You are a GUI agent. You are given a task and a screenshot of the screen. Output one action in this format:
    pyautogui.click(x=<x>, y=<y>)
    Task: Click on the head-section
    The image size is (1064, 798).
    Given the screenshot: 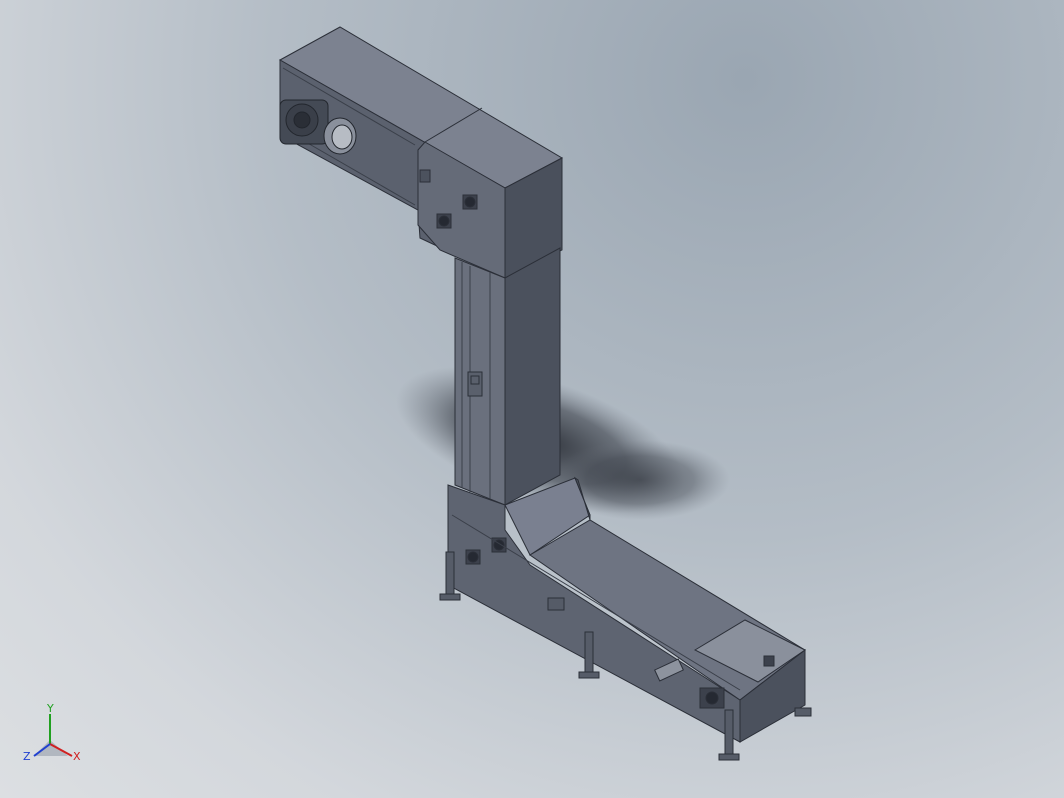 What is the action you would take?
    pyautogui.click(x=421, y=152)
    